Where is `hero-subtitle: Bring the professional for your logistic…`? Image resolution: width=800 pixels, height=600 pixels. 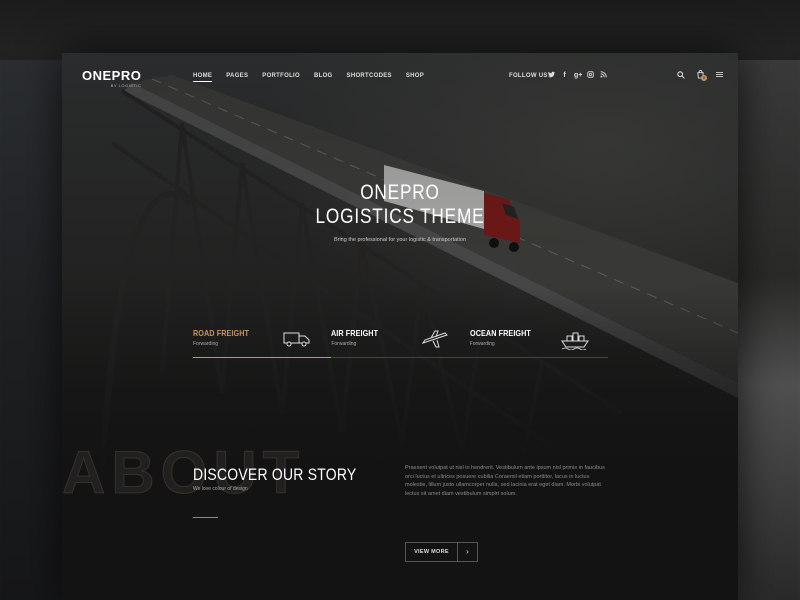
hero-subtitle: Bring the professional for your logistic… is located at coordinates (400, 240).